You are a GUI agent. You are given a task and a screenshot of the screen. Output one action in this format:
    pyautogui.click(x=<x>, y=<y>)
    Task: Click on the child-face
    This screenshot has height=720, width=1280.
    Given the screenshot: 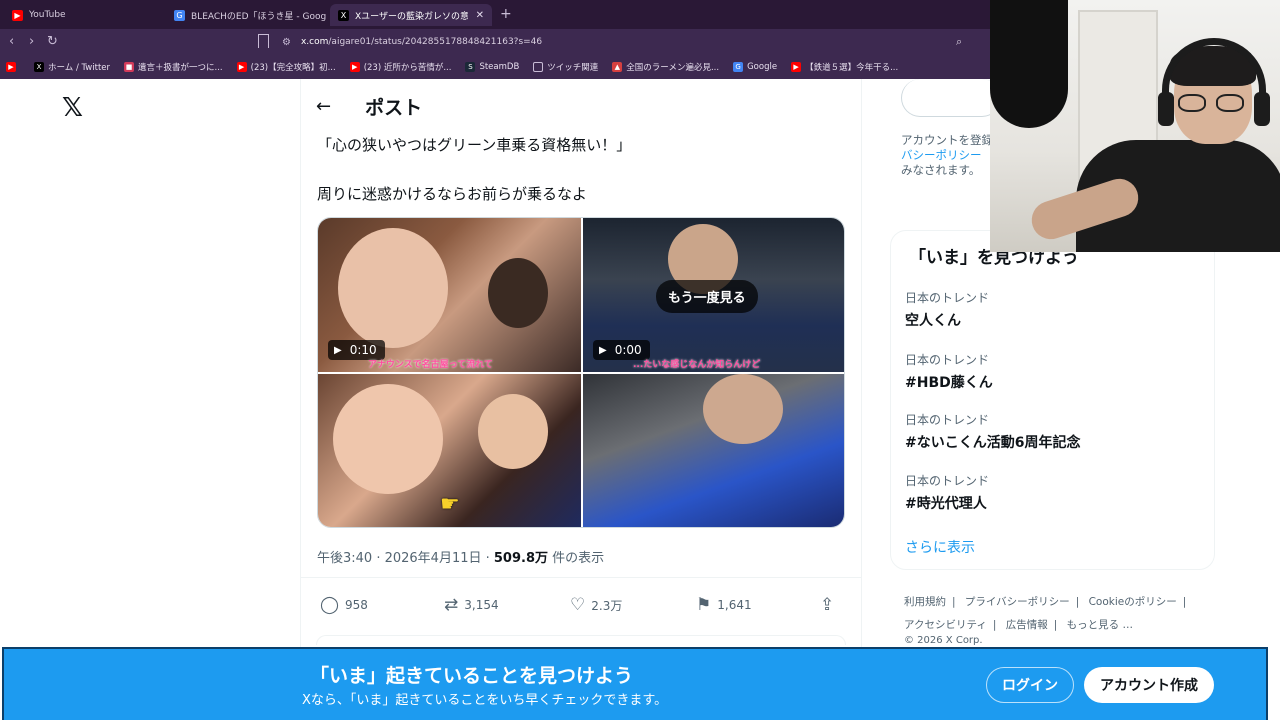 What is the action you would take?
    pyautogui.click(x=513, y=431)
    